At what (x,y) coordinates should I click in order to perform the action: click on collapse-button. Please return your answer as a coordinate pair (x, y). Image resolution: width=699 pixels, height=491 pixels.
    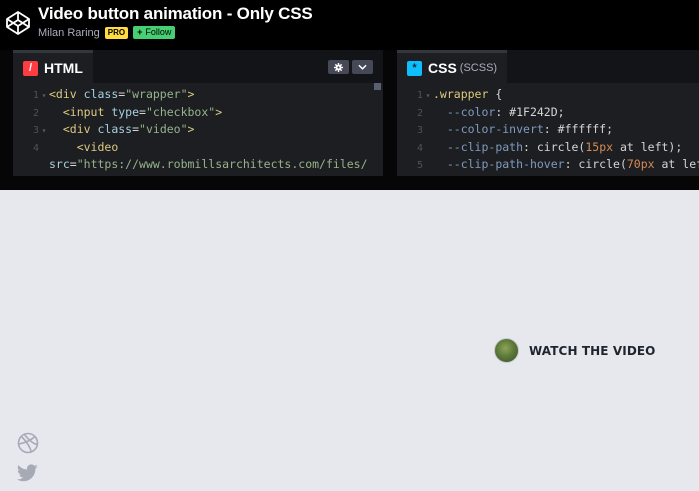
    Looking at the image, I should click on (362, 67).